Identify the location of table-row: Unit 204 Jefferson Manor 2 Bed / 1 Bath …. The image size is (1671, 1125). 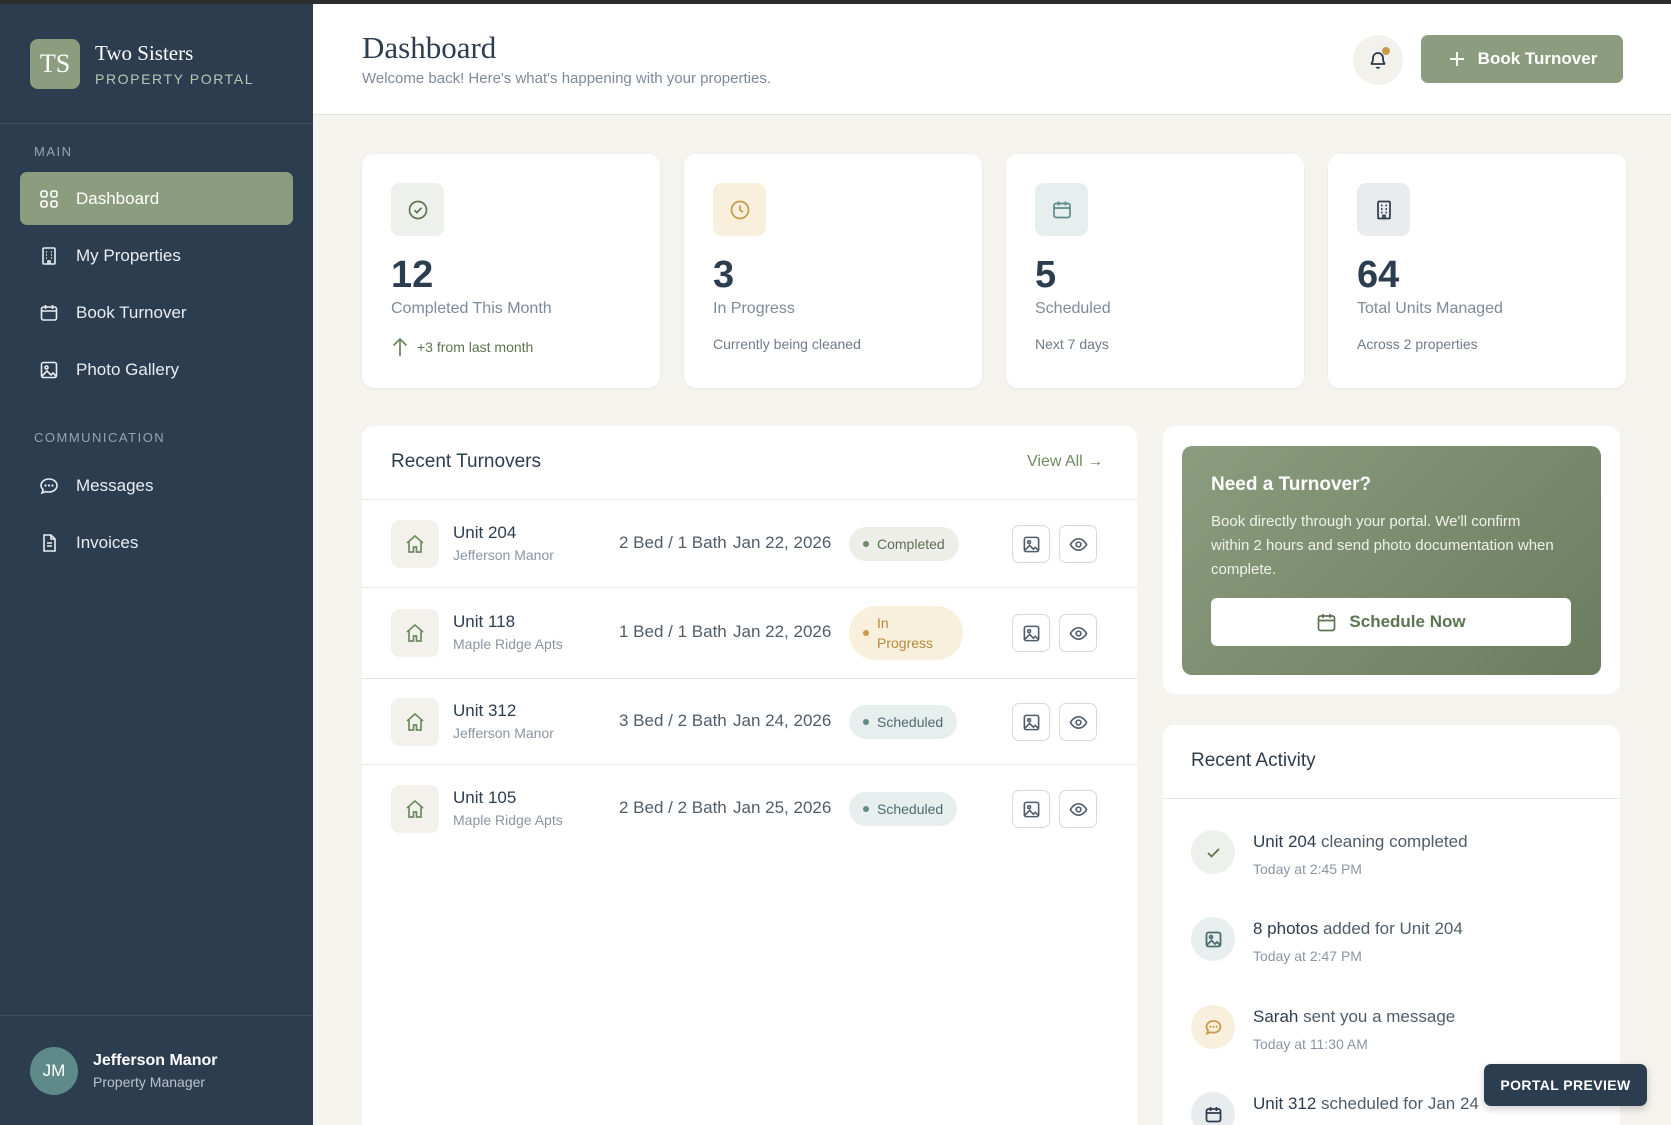
(749, 544).